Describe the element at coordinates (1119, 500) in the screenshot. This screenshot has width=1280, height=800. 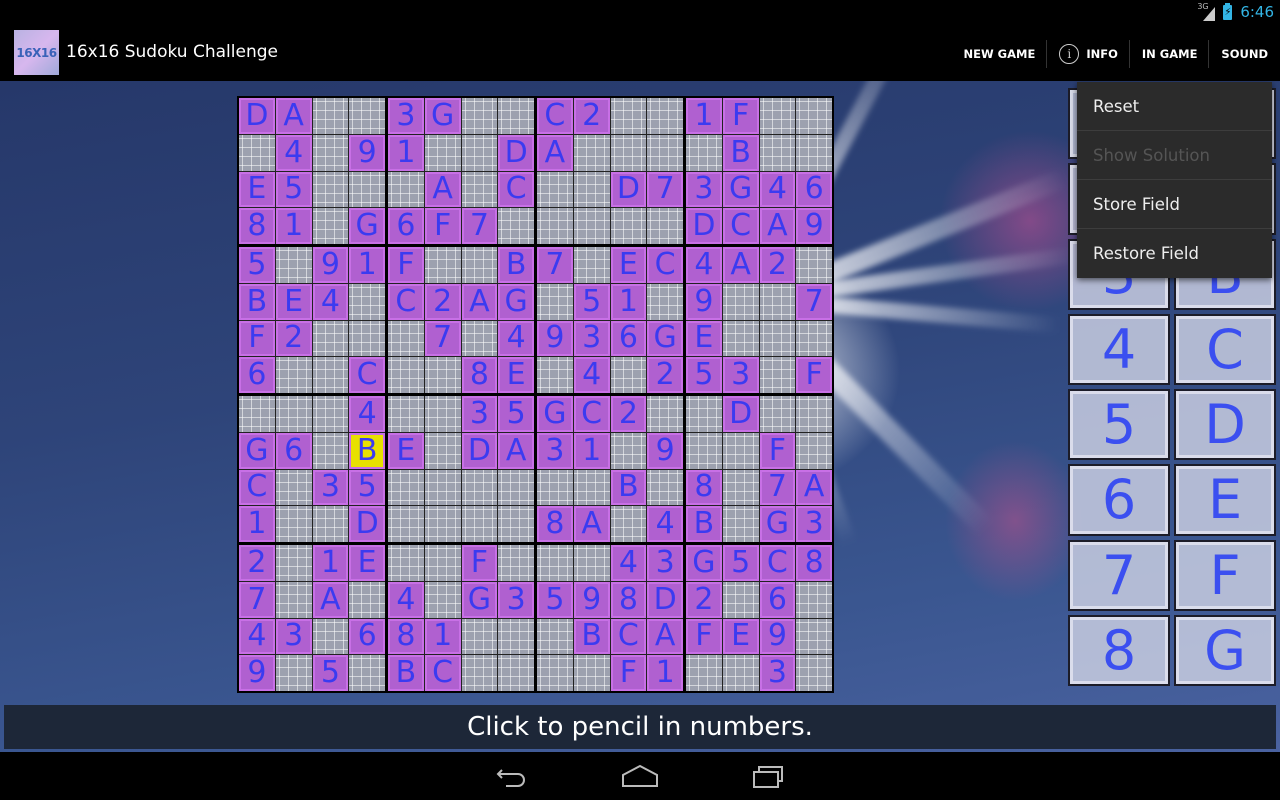
I see `keypad-button: 6` at that location.